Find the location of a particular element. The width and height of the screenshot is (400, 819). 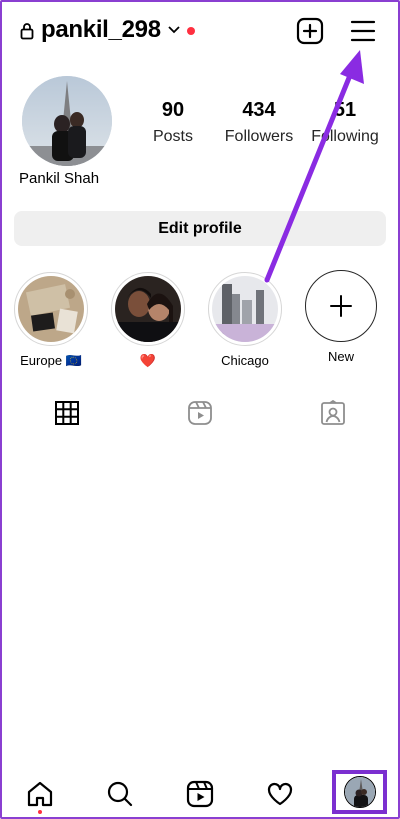

highlight-label: New is located at coordinates (340, 356).